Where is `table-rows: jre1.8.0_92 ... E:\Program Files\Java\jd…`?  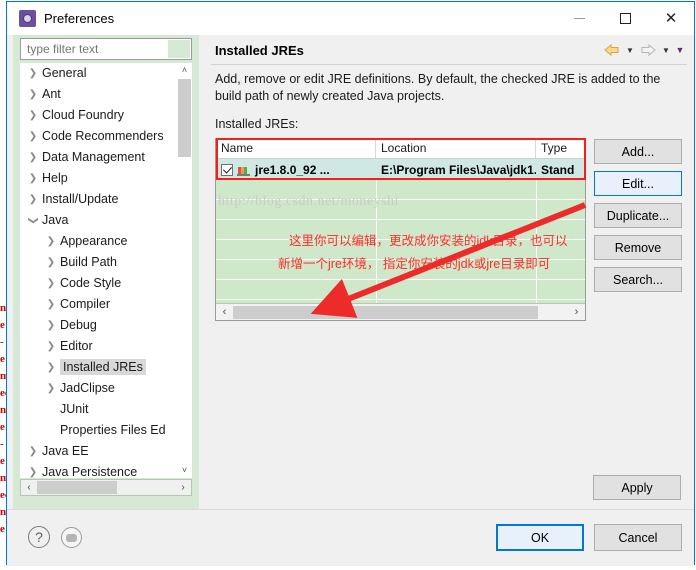
table-rows: jre1.8.0_92 ... E:\Program Files\Java\jd… is located at coordinates (400, 169).